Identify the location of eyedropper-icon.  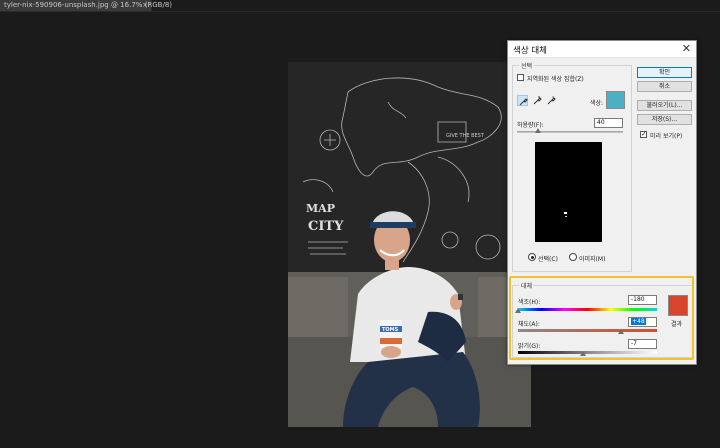
(523, 102).